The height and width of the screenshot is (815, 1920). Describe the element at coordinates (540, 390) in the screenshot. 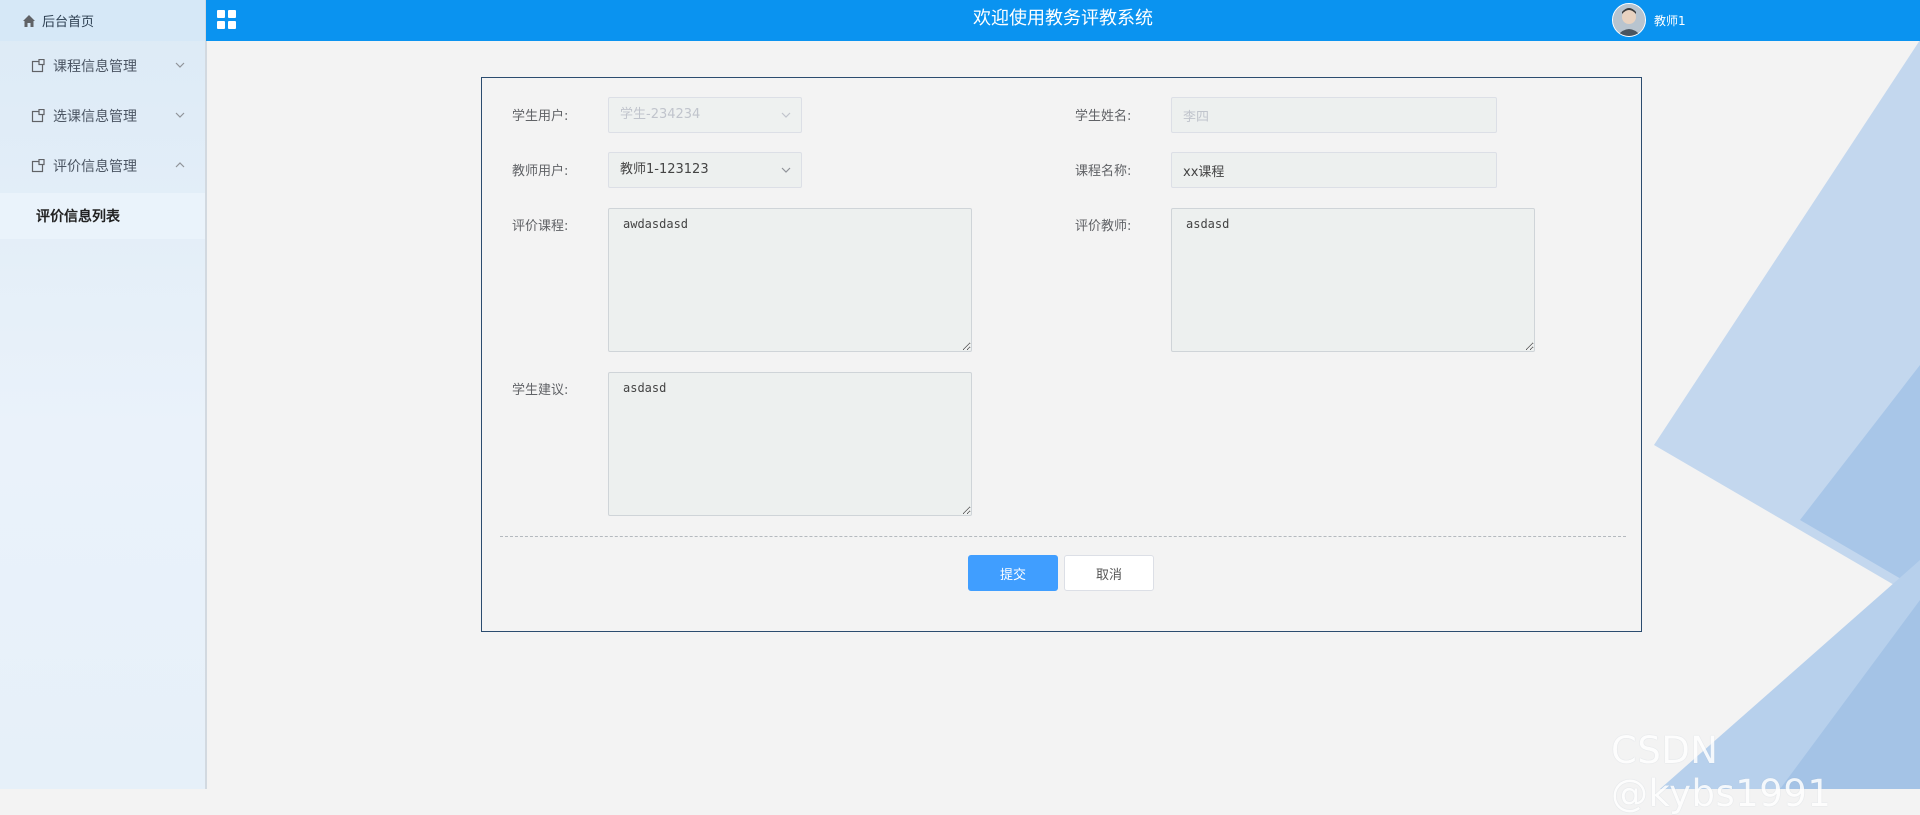

I see `student-suggestion-label: 学生建议:` at that location.